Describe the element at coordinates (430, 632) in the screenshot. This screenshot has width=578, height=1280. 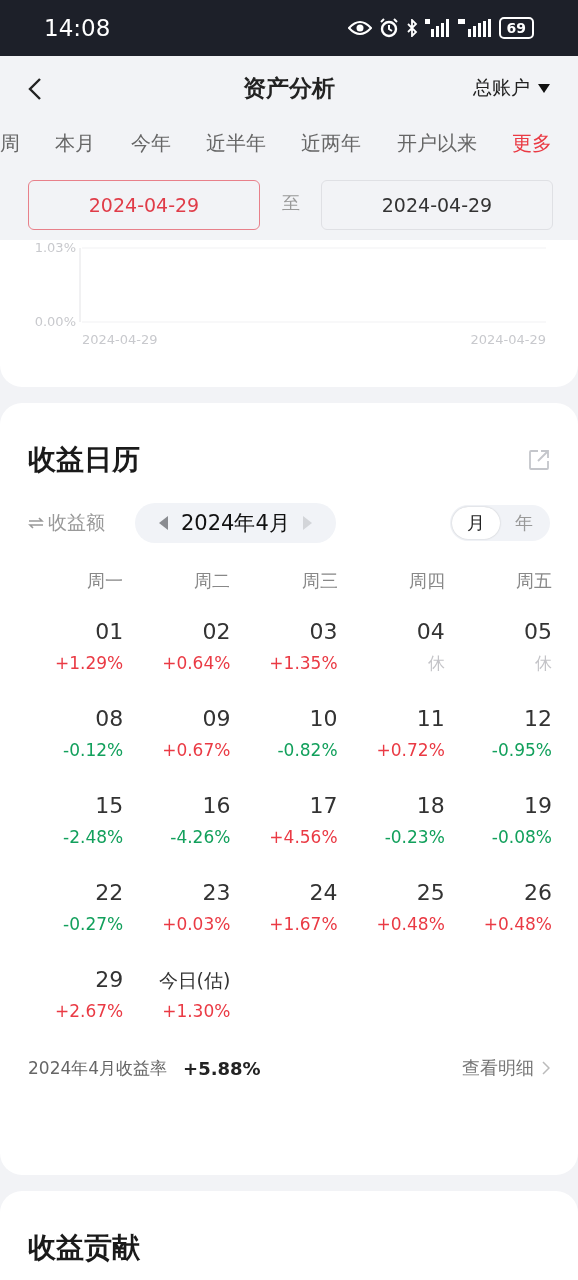
I see `day-number: 04` at that location.